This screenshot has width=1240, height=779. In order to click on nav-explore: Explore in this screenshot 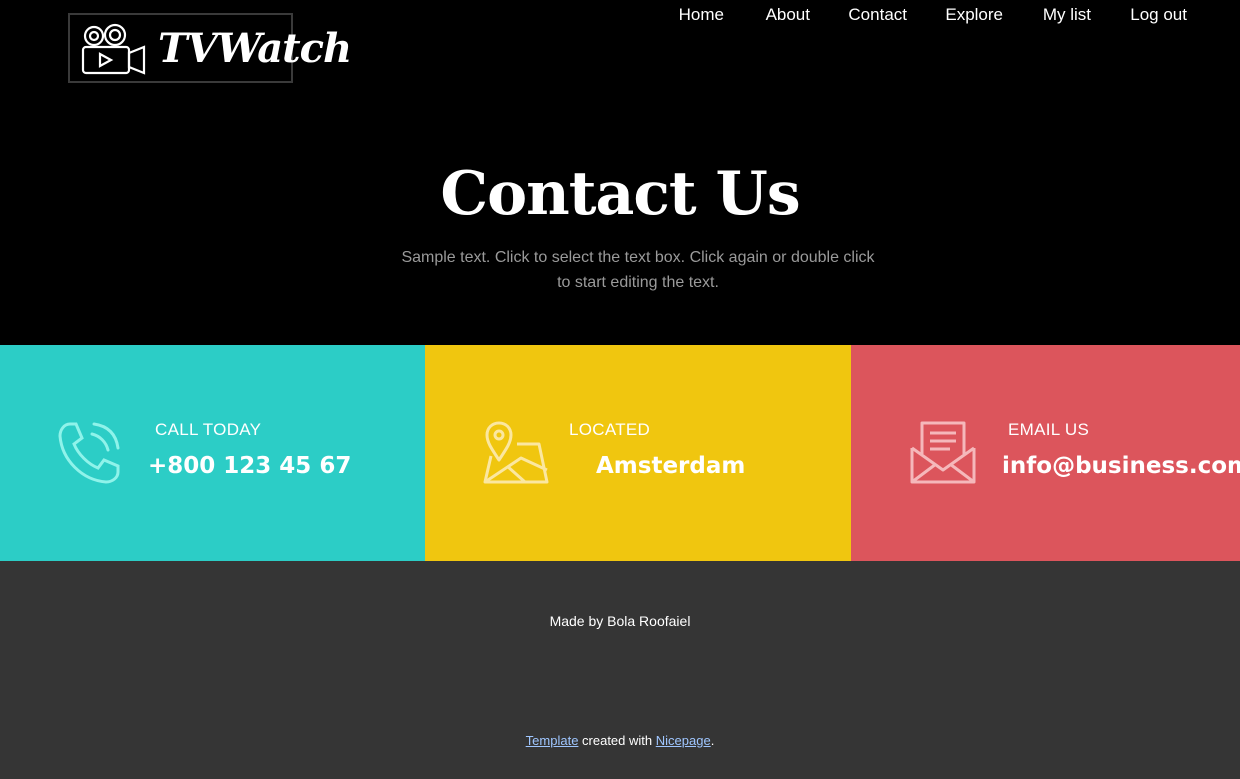, I will do `click(974, 15)`.